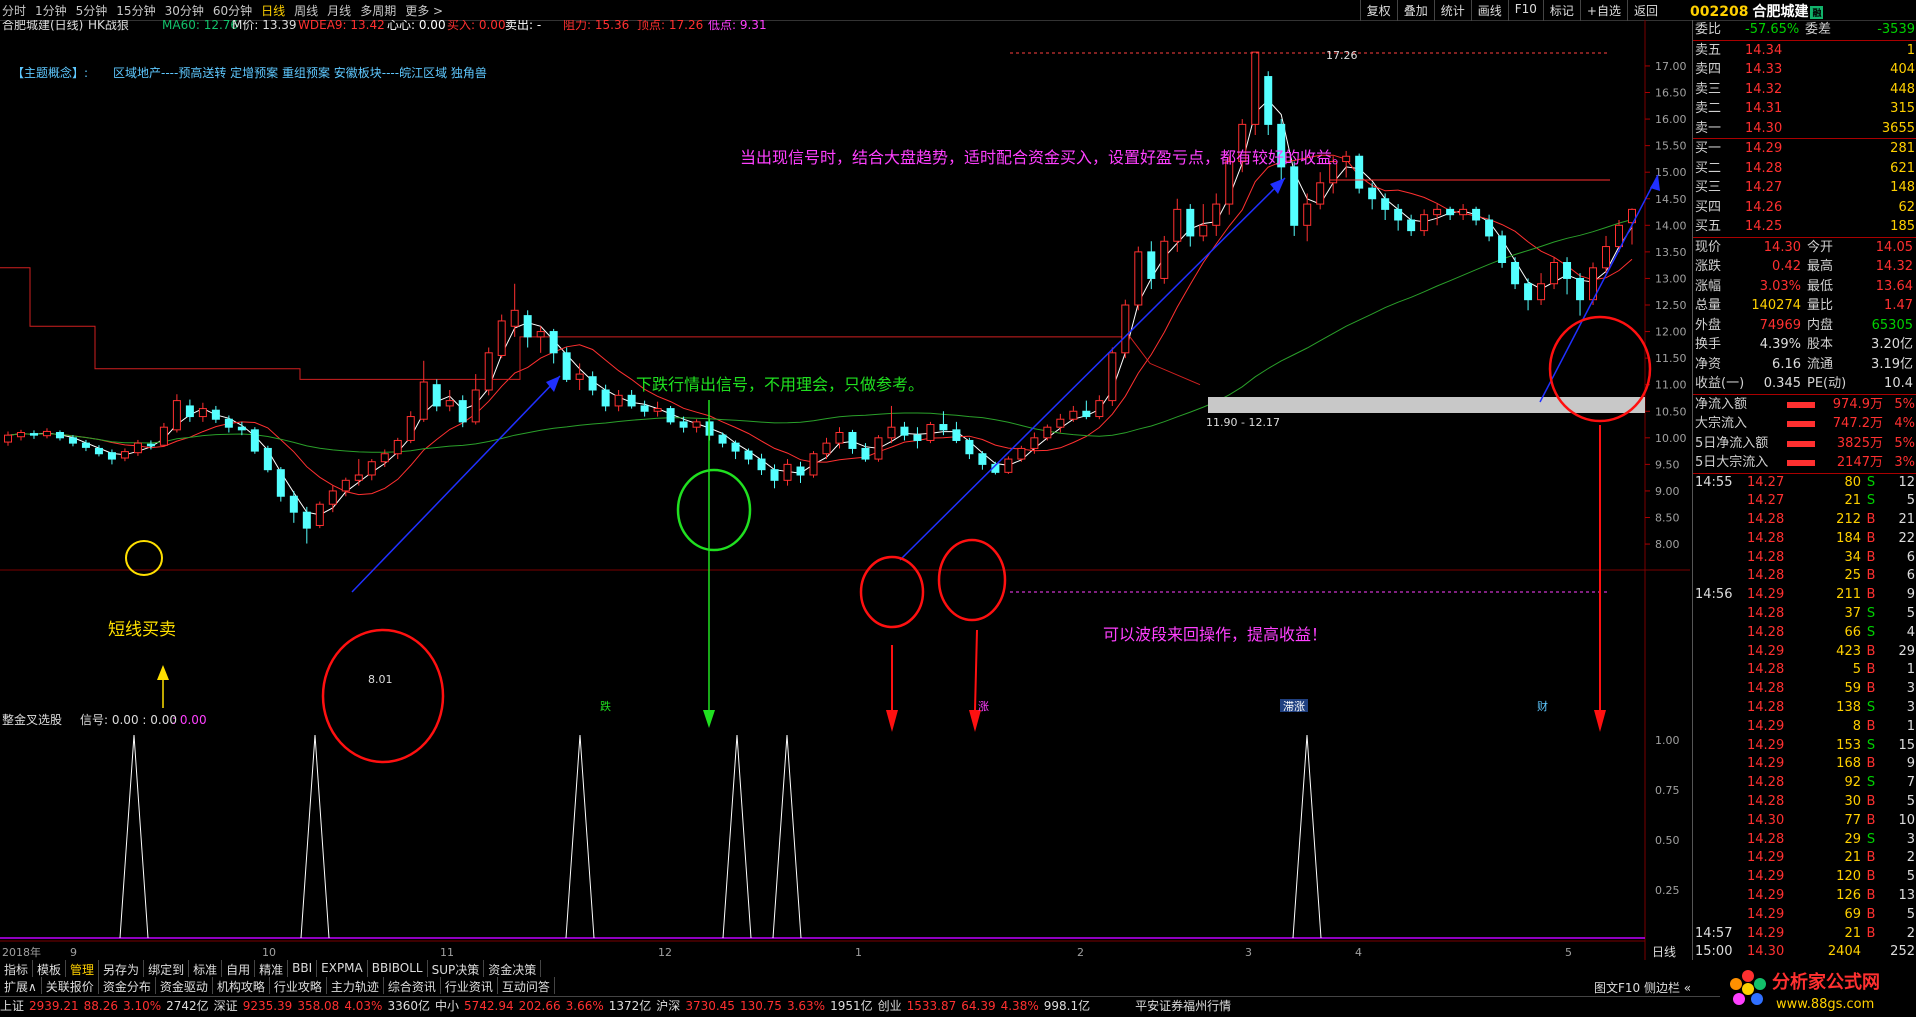 The width and height of the screenshot is (1916, 1017). I want to click on info-tab: 行业攻略, so click(298, 985).